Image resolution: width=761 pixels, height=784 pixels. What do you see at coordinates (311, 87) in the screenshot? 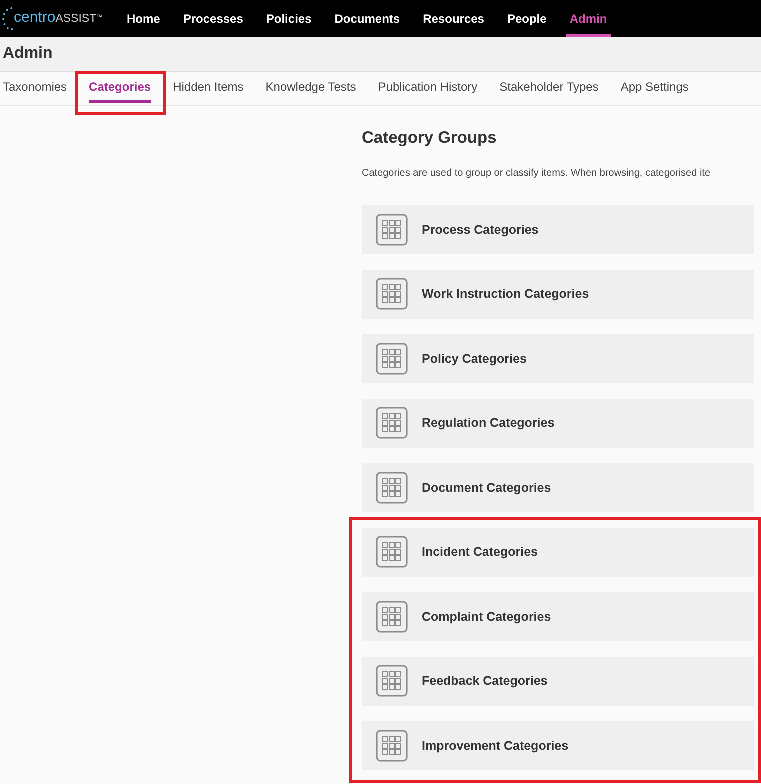
I see `tab: Knowledge Tests` at bounding box center [311, 87].